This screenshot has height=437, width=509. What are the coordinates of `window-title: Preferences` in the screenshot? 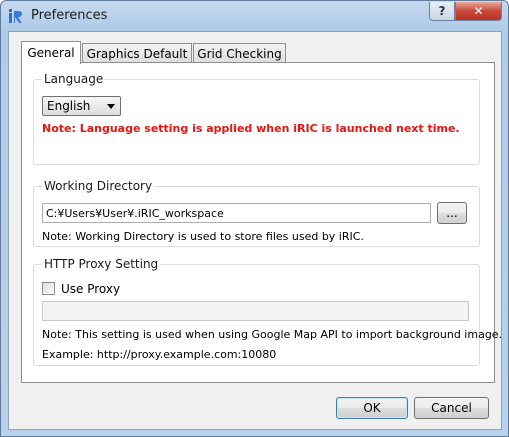 It's located at (69, 15).